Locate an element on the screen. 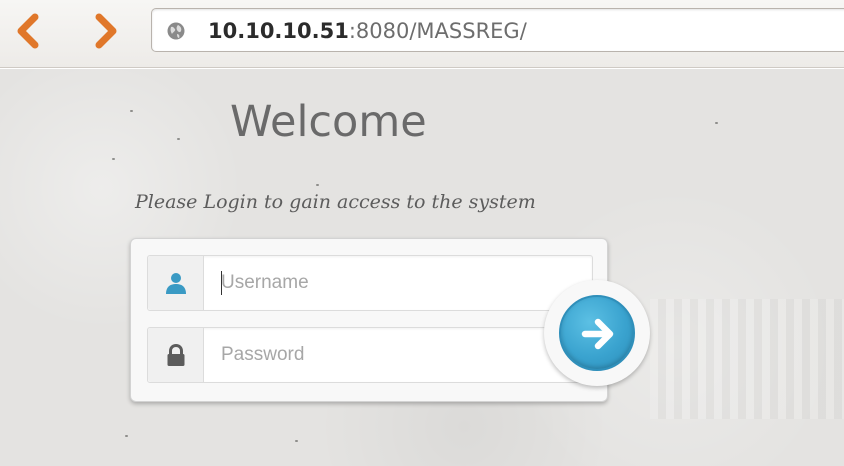  username-input is located at coordinates (375, 283).